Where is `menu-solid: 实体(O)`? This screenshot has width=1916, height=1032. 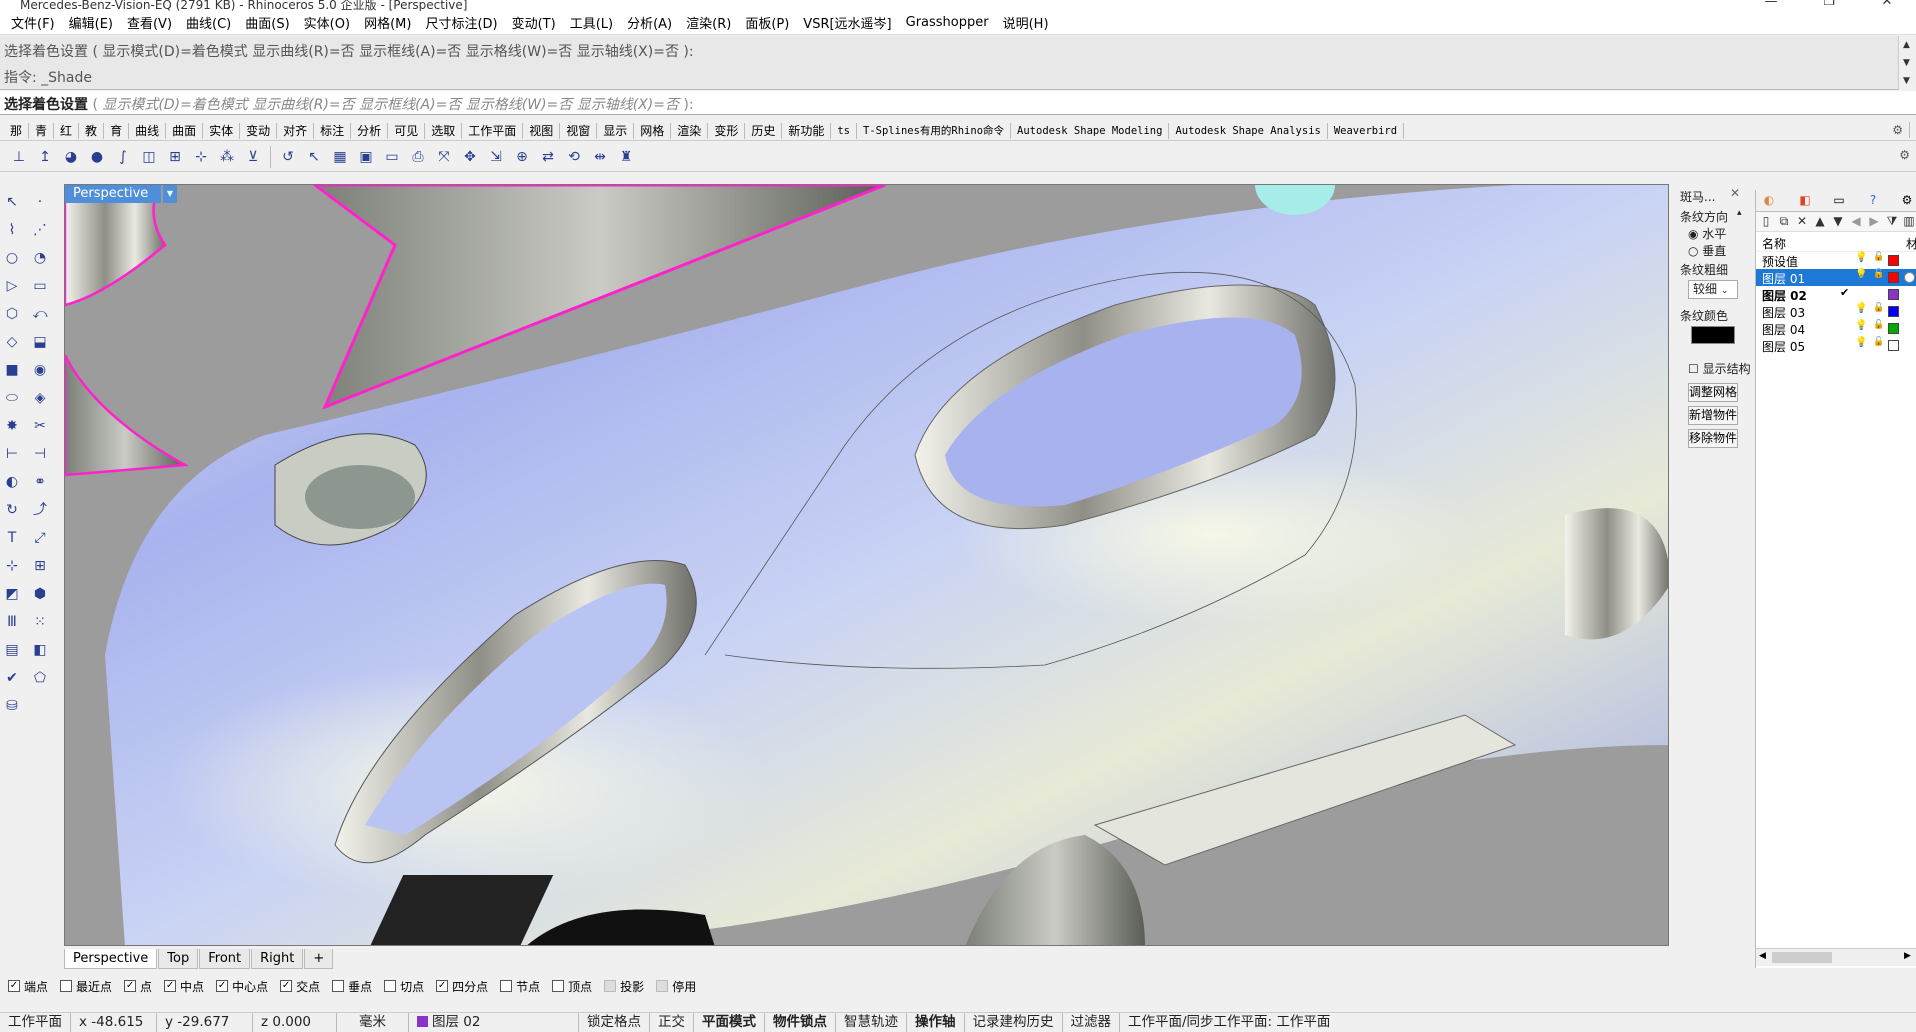
menu-solid: 实体(O) is located at coordinates (327, 22).